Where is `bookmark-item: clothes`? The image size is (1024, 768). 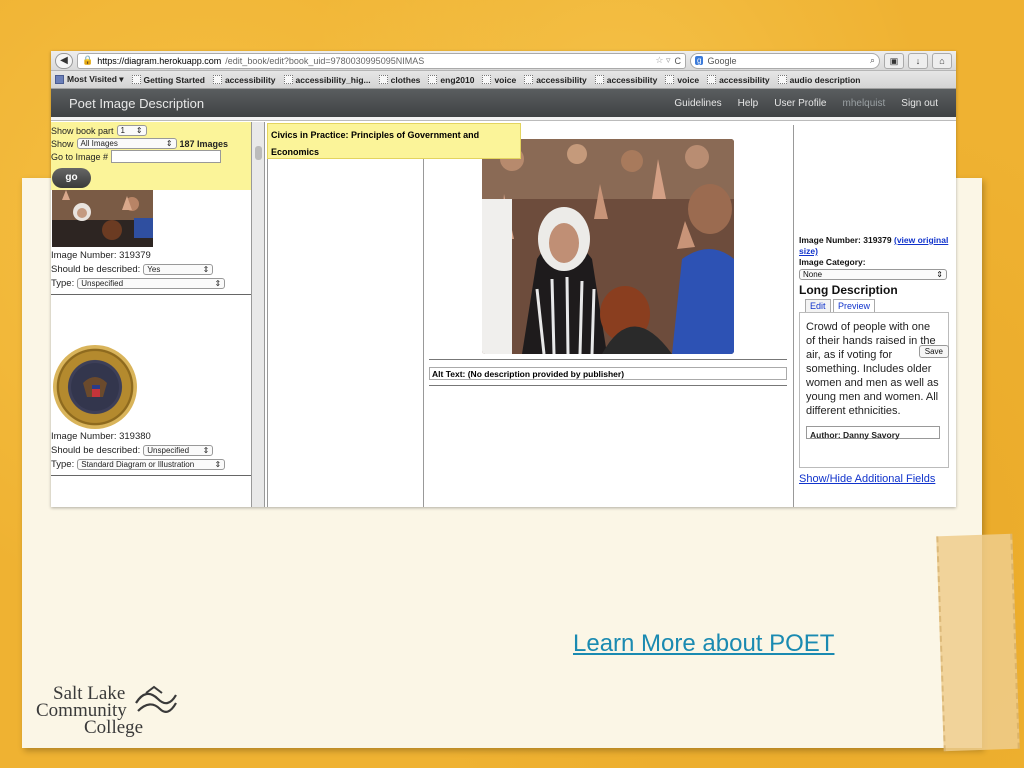
bookmark-item: clothes is located at coordinates (399, 79).